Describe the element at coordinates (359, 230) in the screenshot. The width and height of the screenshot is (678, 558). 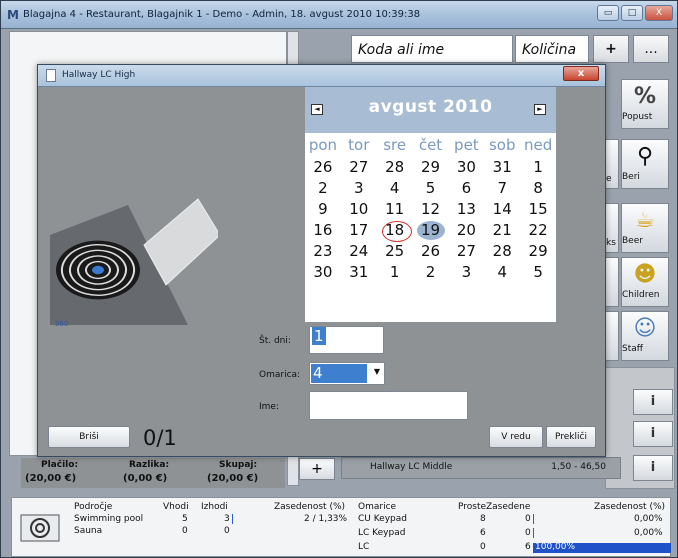
I see `calendar-day: 17` at that location.